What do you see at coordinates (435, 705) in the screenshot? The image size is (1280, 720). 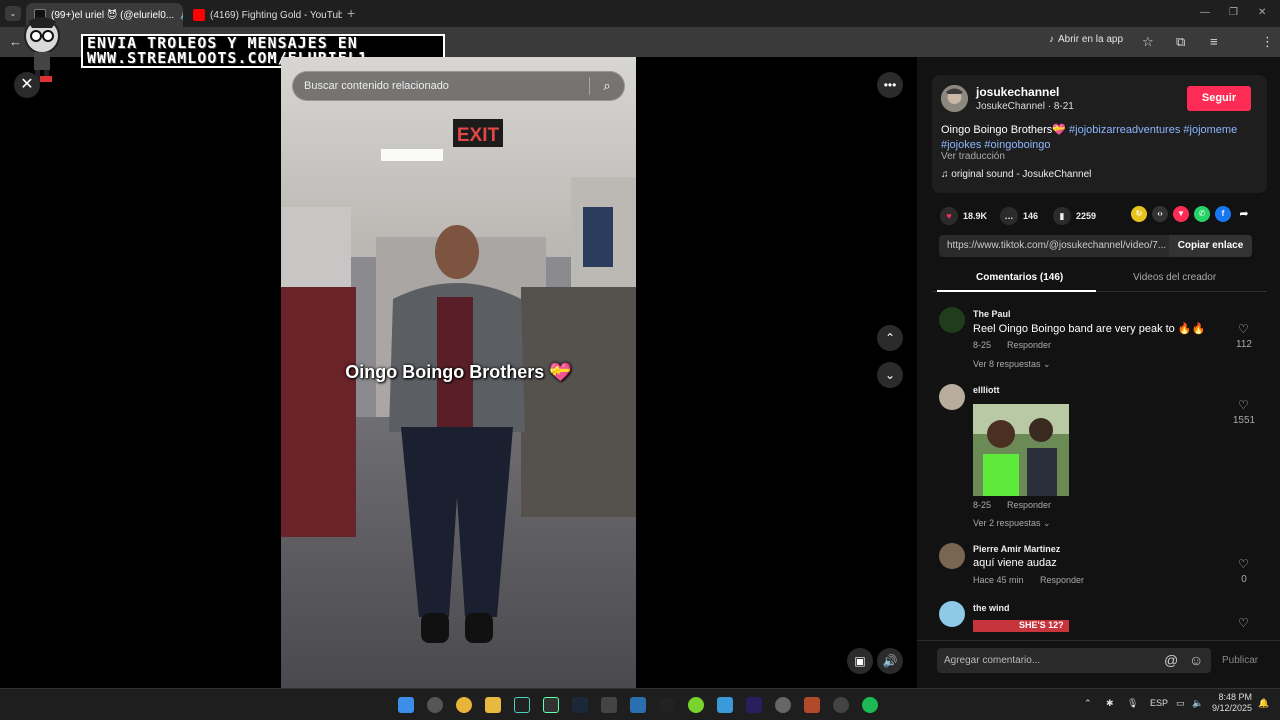 I see `obs-icon` at bounding box center [435, 705].